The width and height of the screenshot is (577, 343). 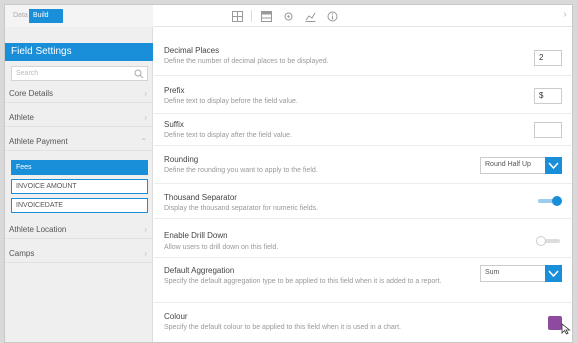 I want to click on top-toolbar: Data Build ›, so click(x=288, y=16).